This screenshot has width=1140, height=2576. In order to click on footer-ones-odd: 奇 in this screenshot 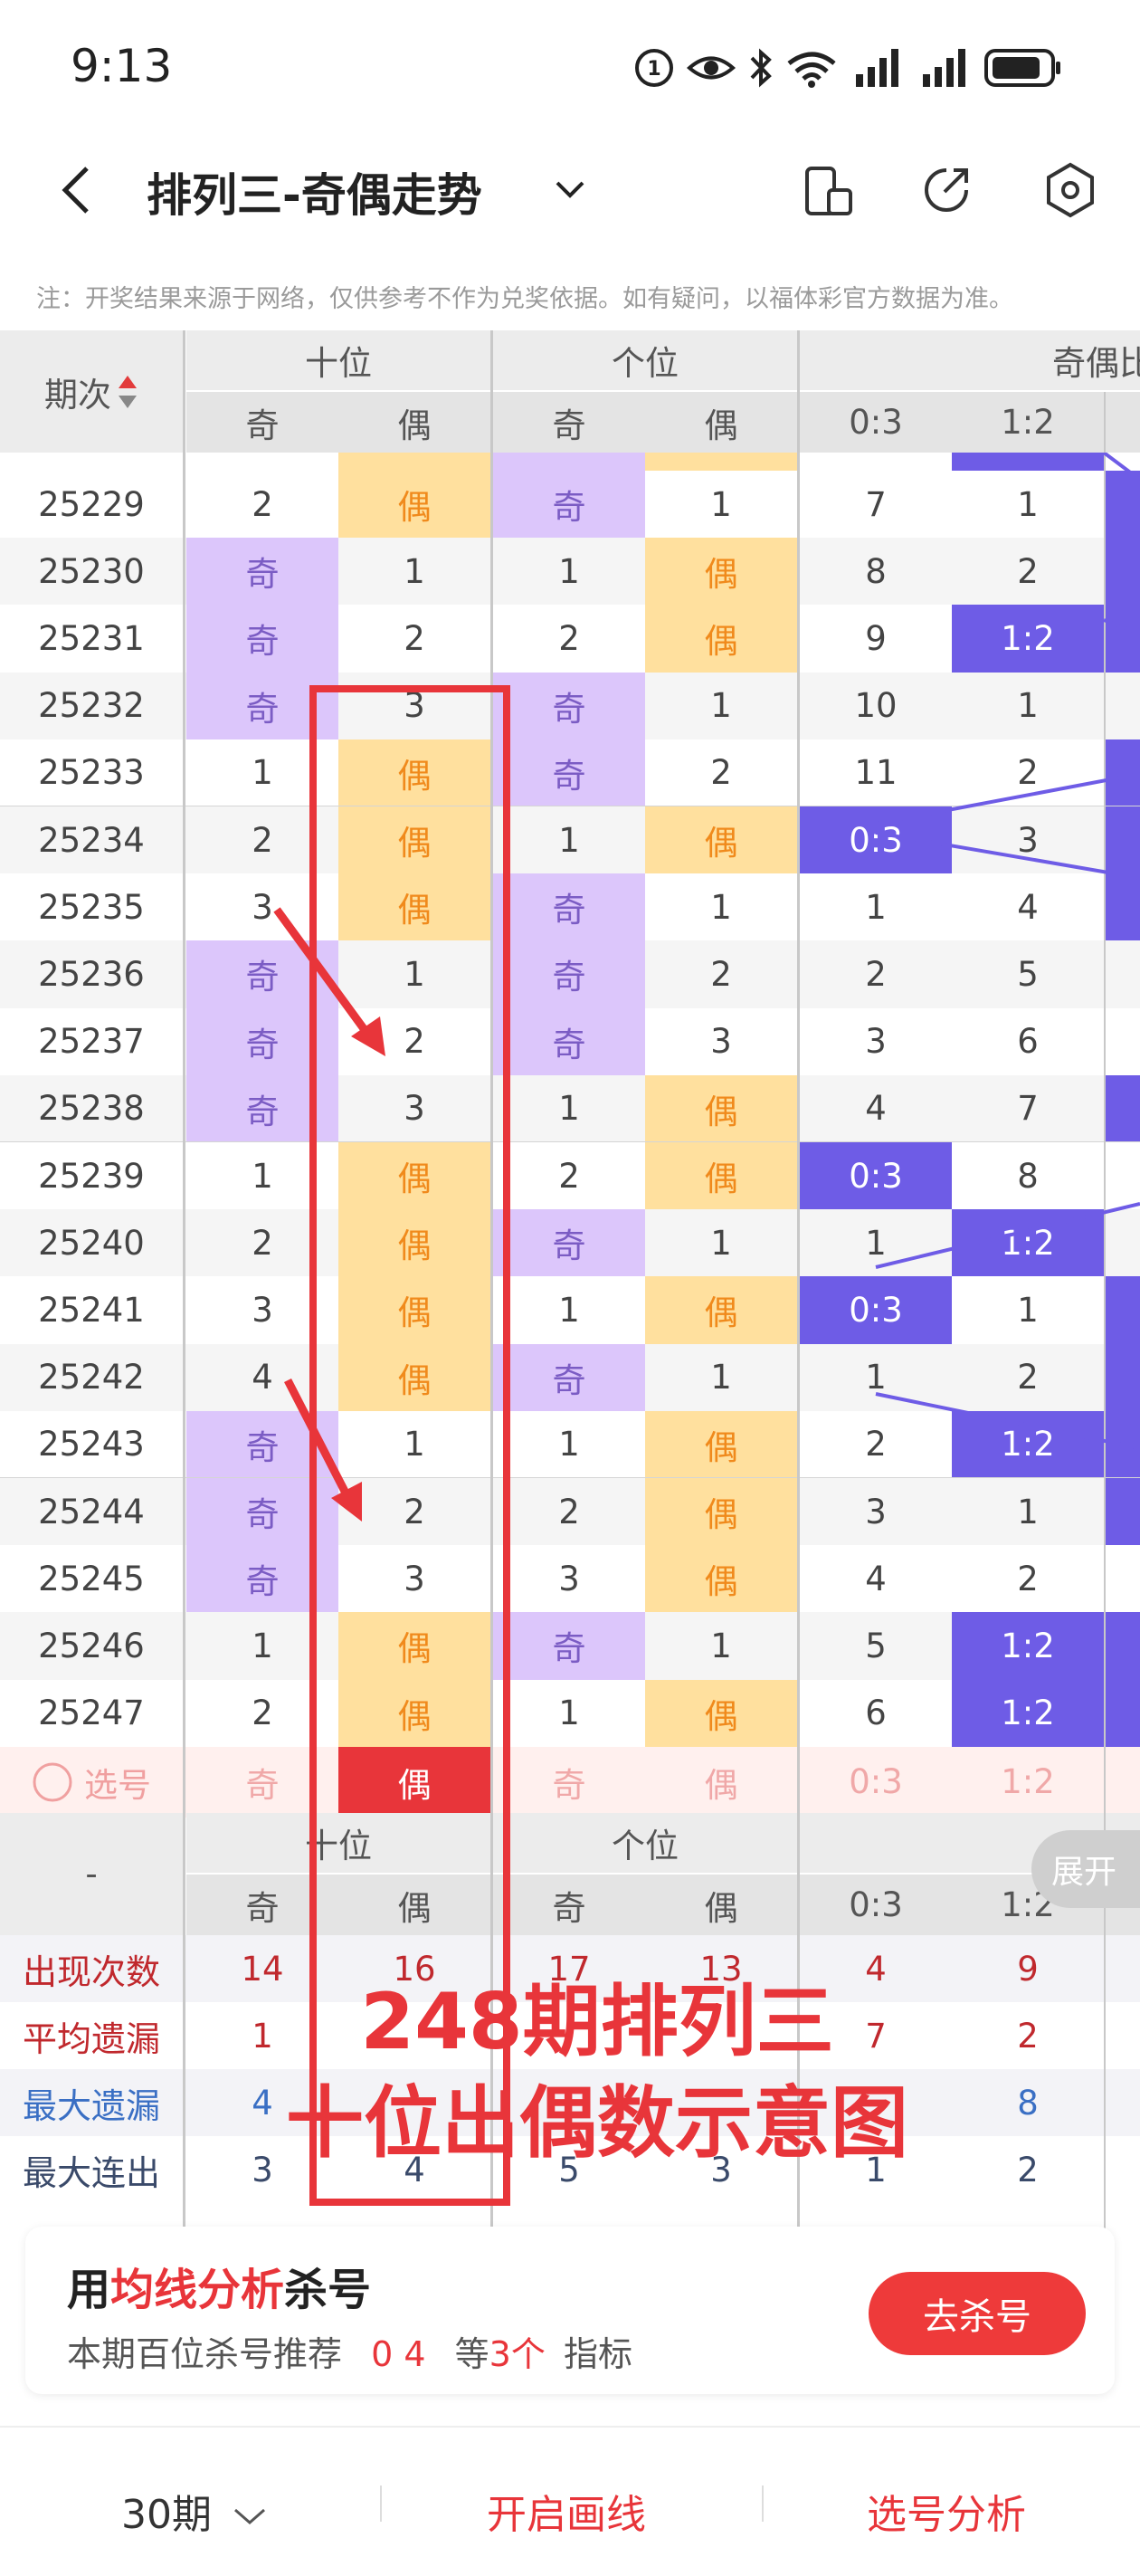, I will do `click(569, 1905)`.